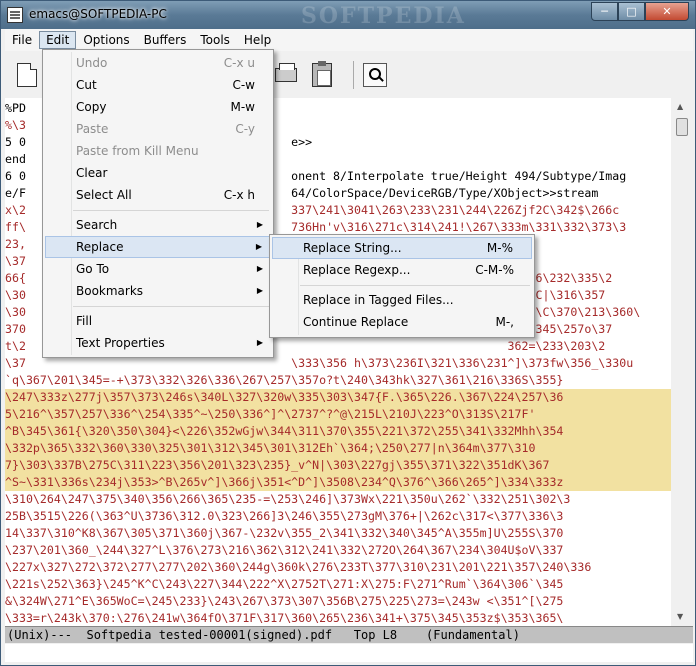 The width and height of the screenshot is (696, 666). I want to click on search-icon, so click(375, 75).